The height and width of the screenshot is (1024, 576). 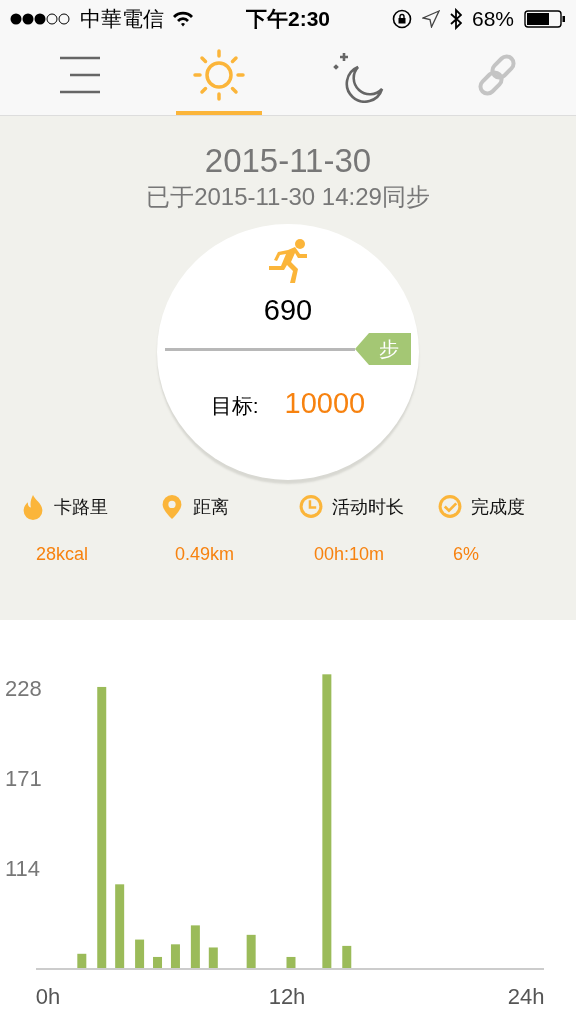 I want to click on goal-value: 10000, so click(x=325, y=403).